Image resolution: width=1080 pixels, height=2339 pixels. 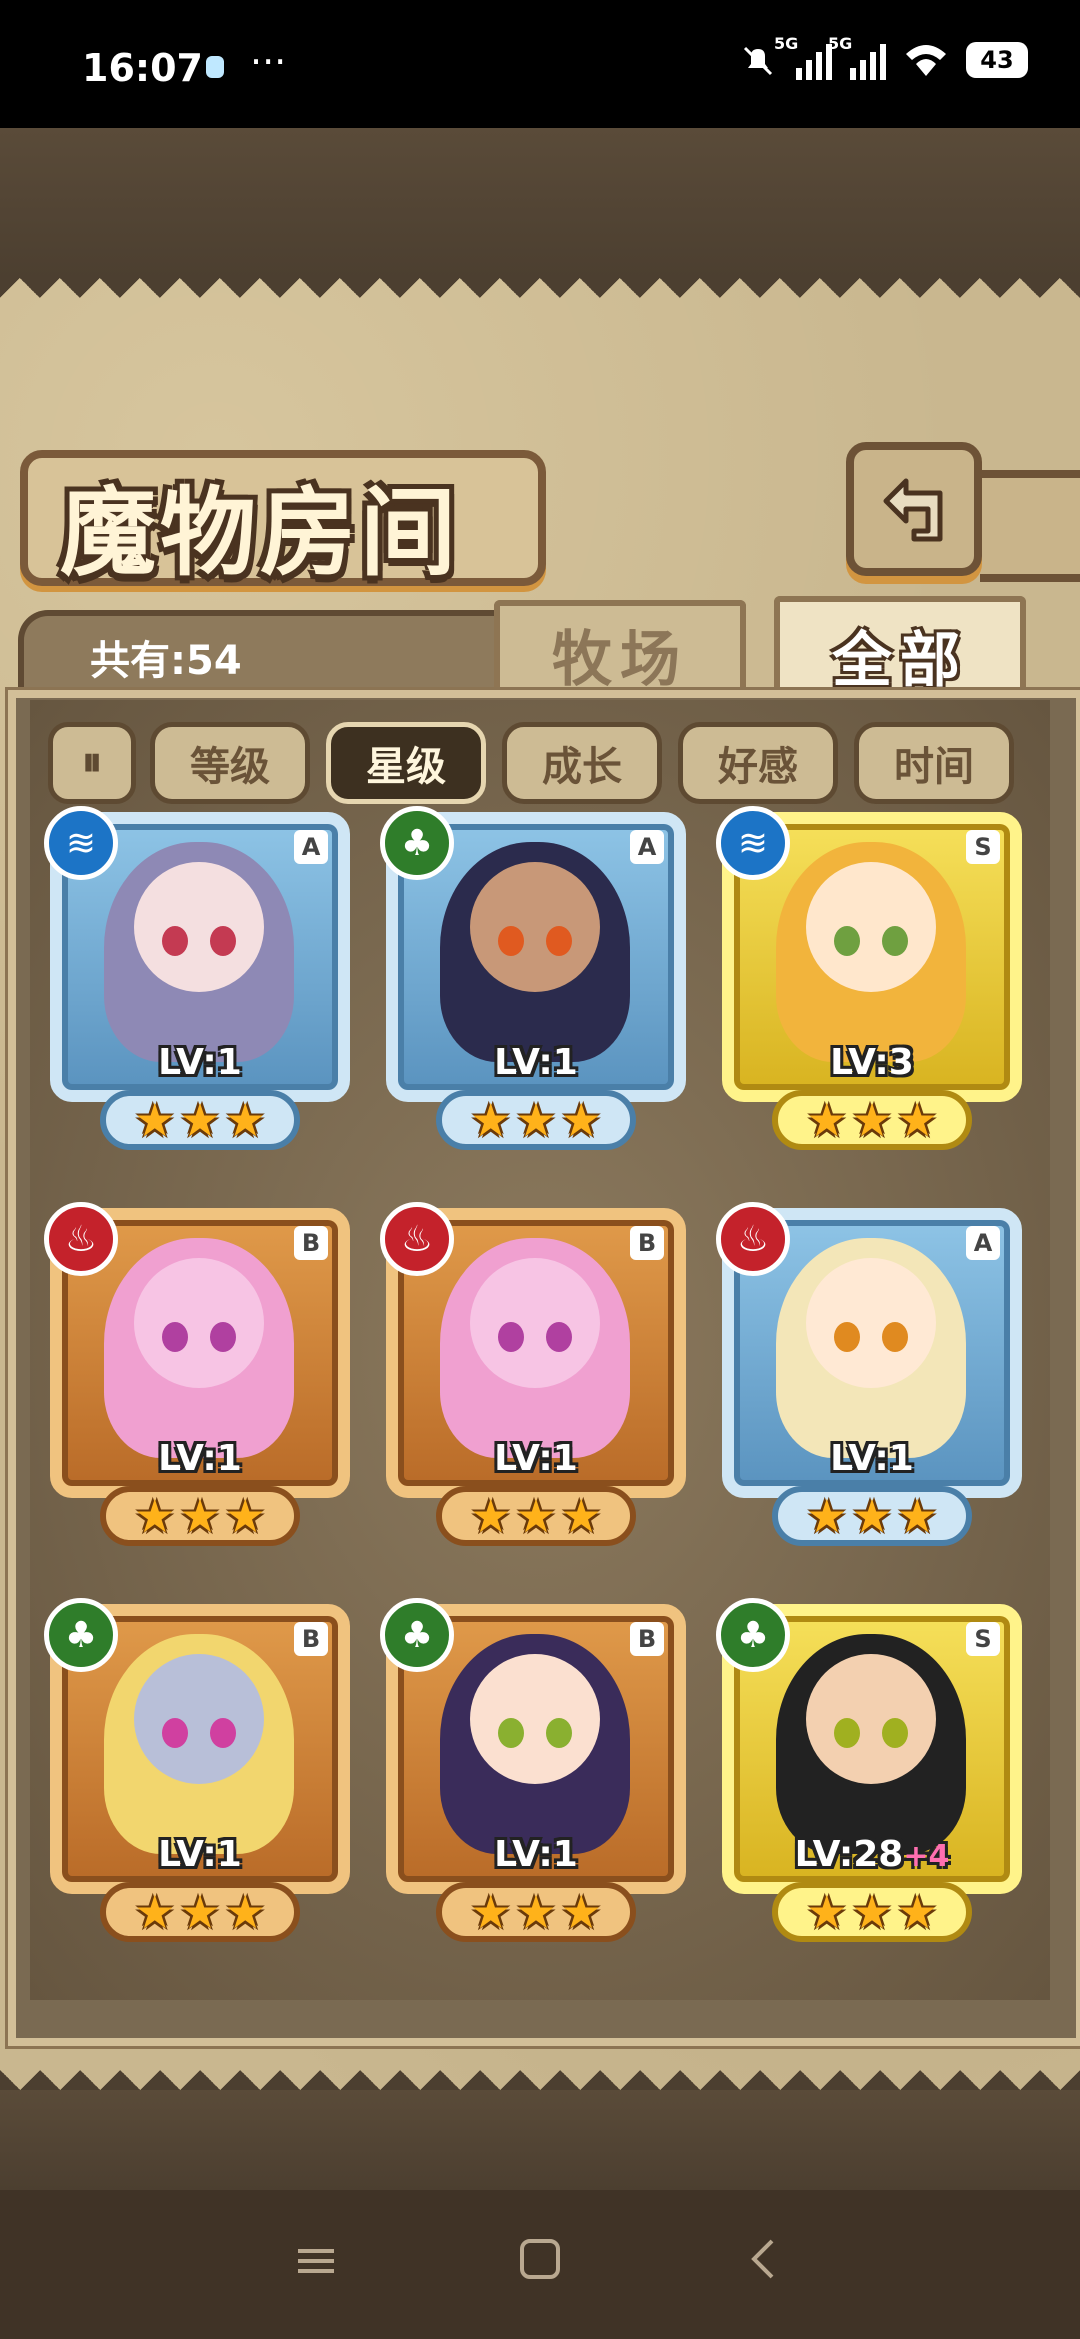 I want to click on sort-button-star: 星级, so click(x=406, y=763).